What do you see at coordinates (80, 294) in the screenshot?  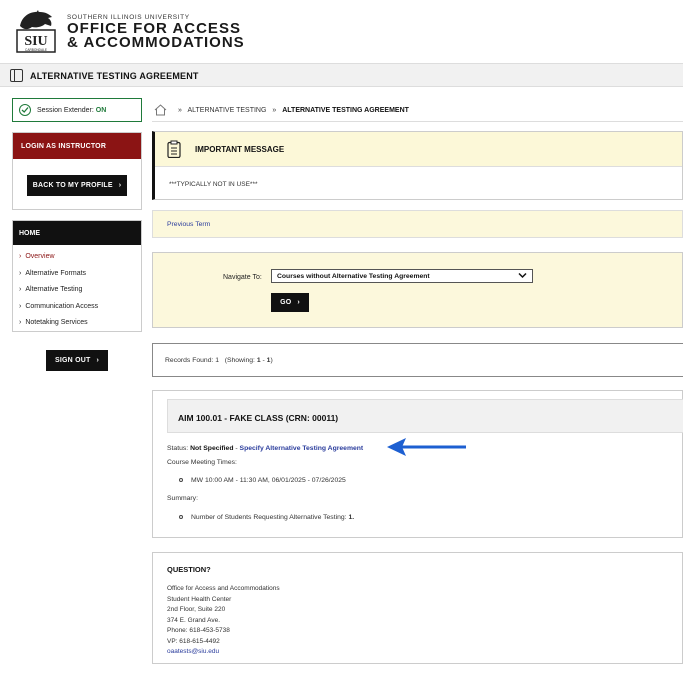 I see `sidebar-item-alternative-testing: › Alternative Testing` at bounding box center [80, 294].